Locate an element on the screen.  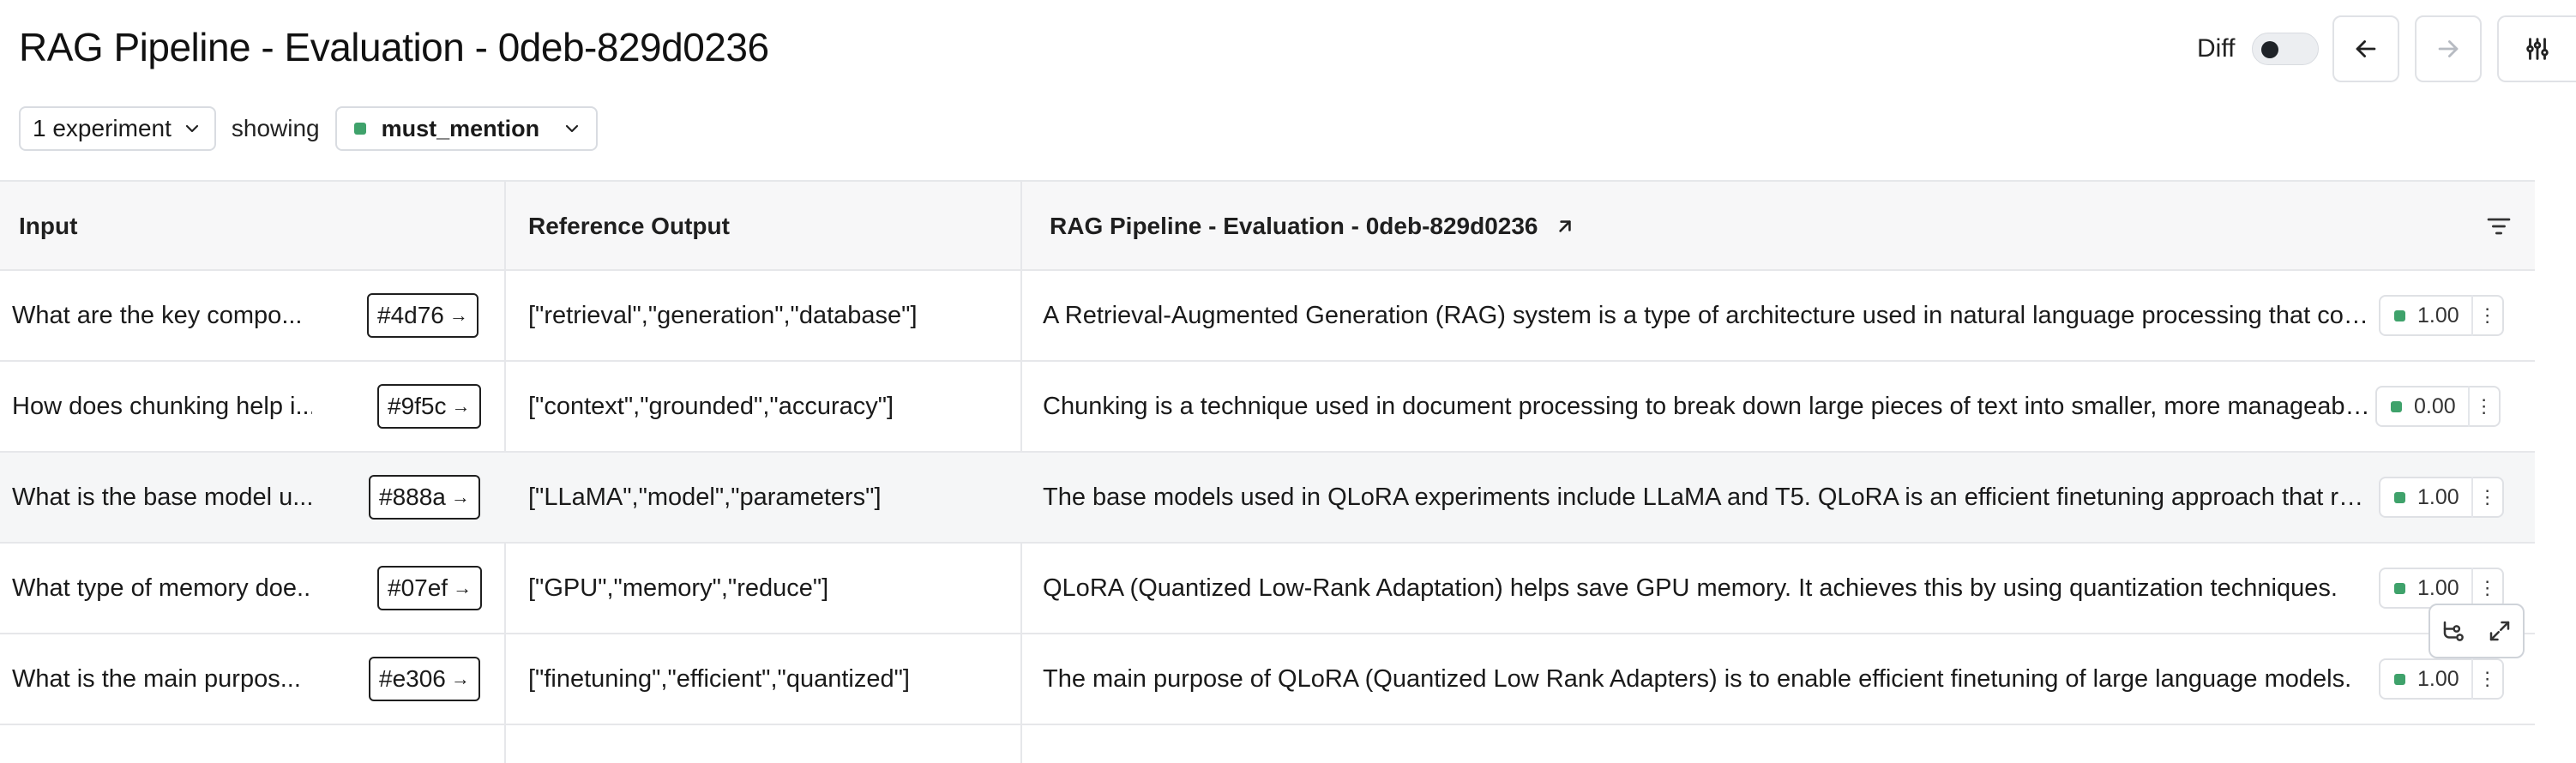
column-header-label: Input is located at coordinates (48, 226).